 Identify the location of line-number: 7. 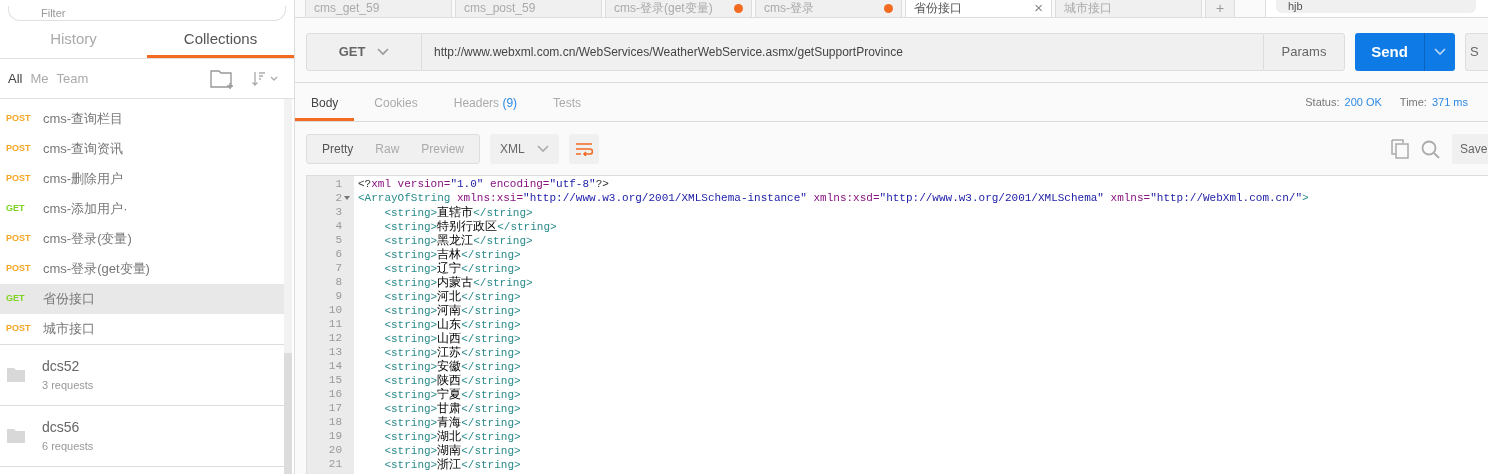
(338, 268).